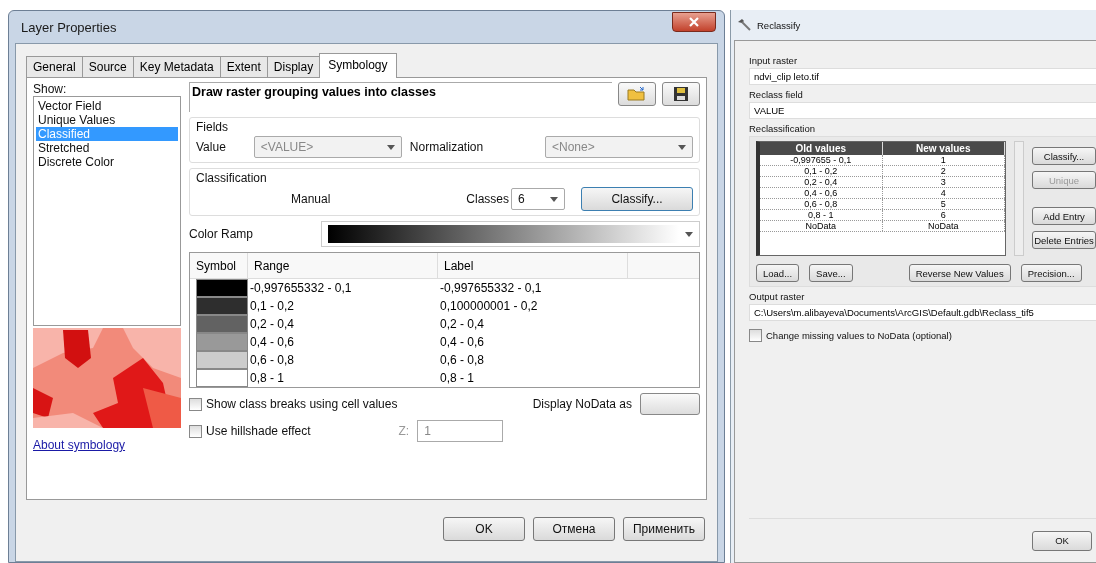 The image size is (1096, 563). Describe the element at coordinates (664, 529) in the screenshot. I see `dialog-button: Применить` at that location.